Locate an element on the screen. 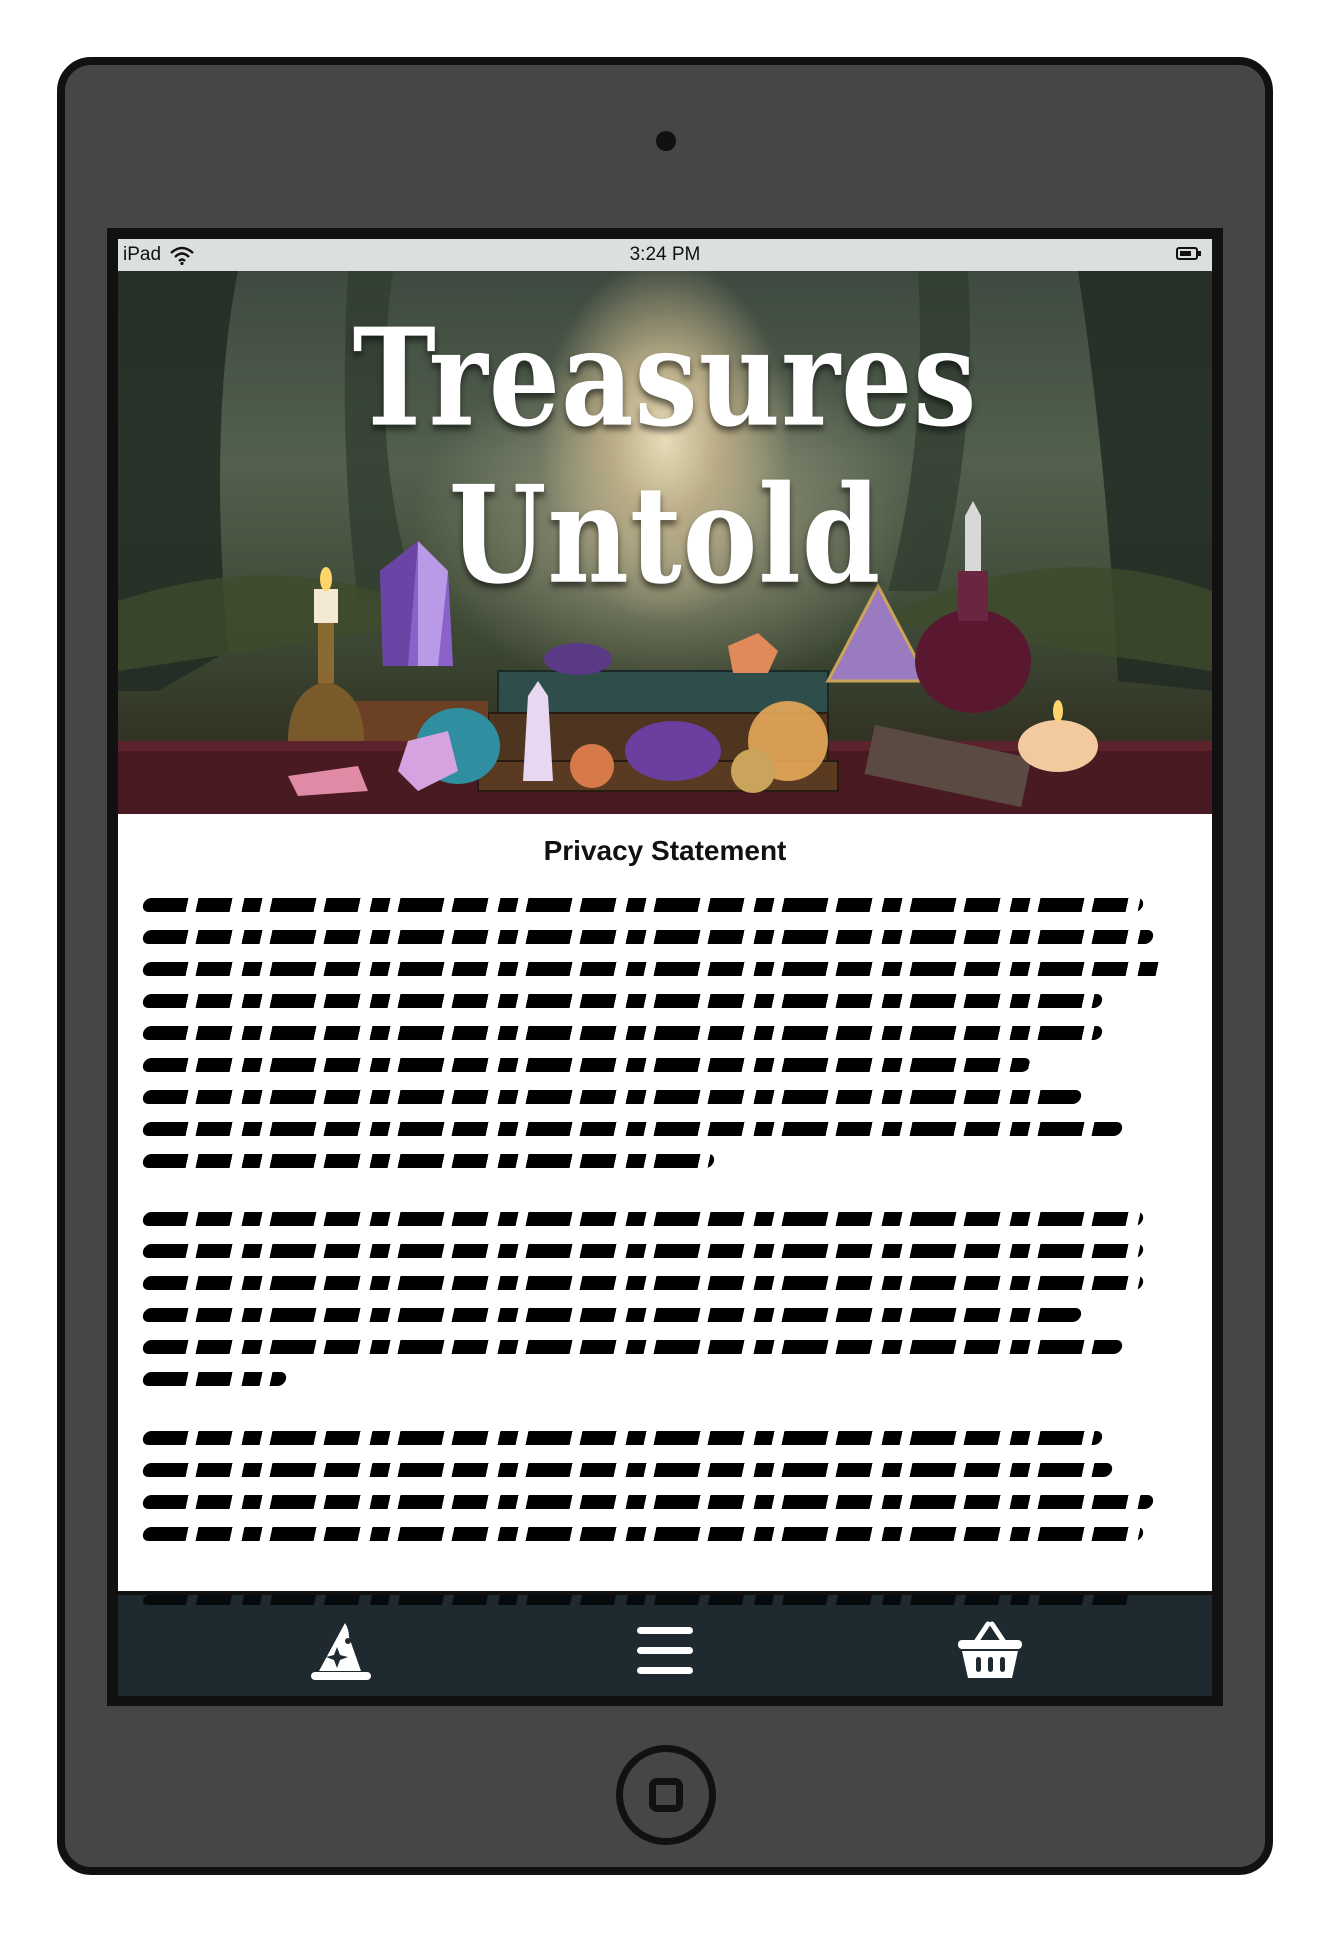 This screenshot has width=1333, height=1933. wizard-hat-icon is located at coordinates (341, 1651).